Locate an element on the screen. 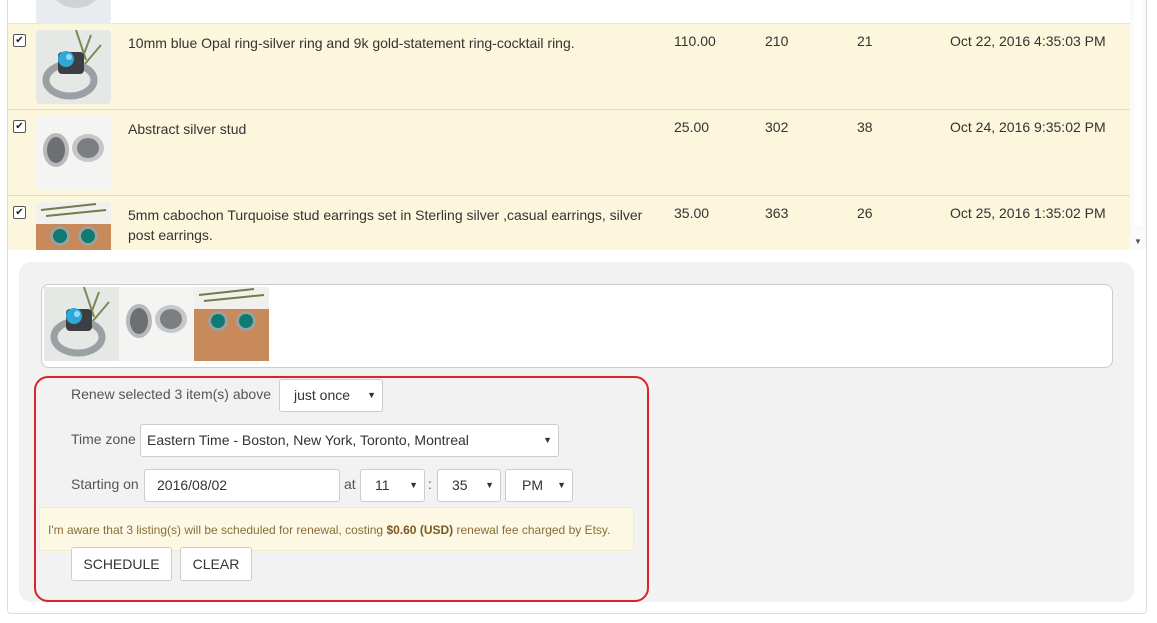 The image size is (1157, 623). listing-views: 302 is located at coordinates (777, 127).